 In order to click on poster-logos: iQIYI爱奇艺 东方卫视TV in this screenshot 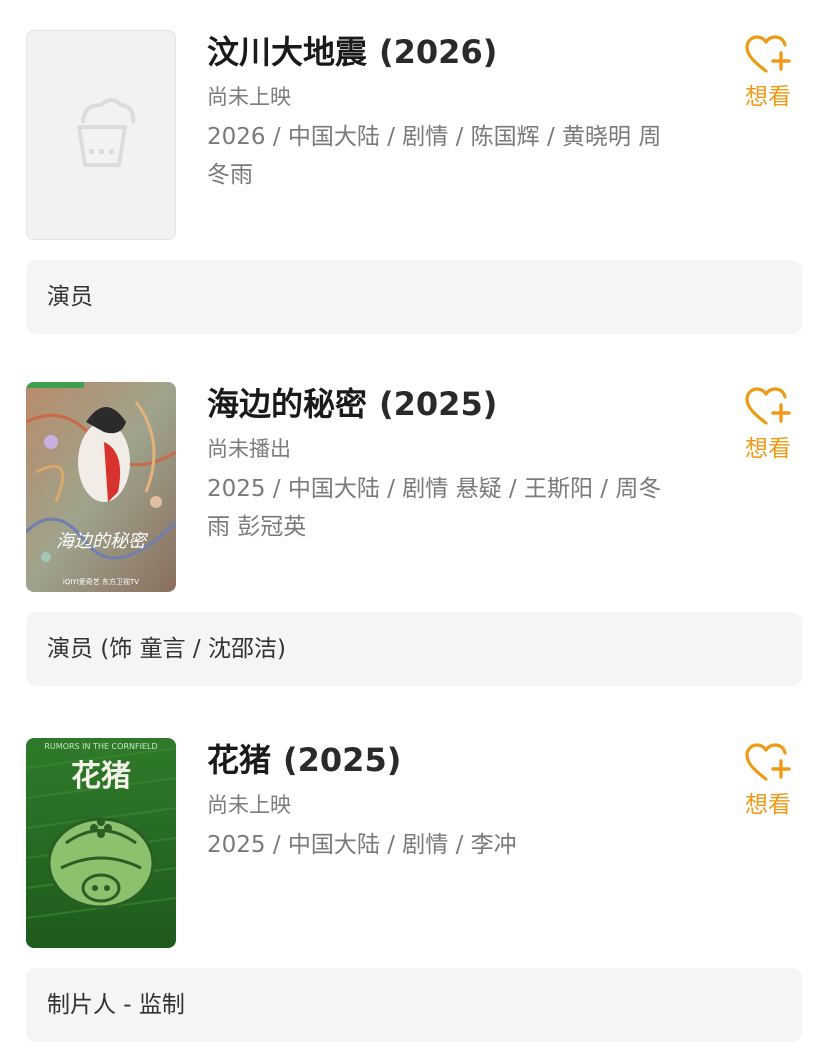, I will do `click(101, 581)`.